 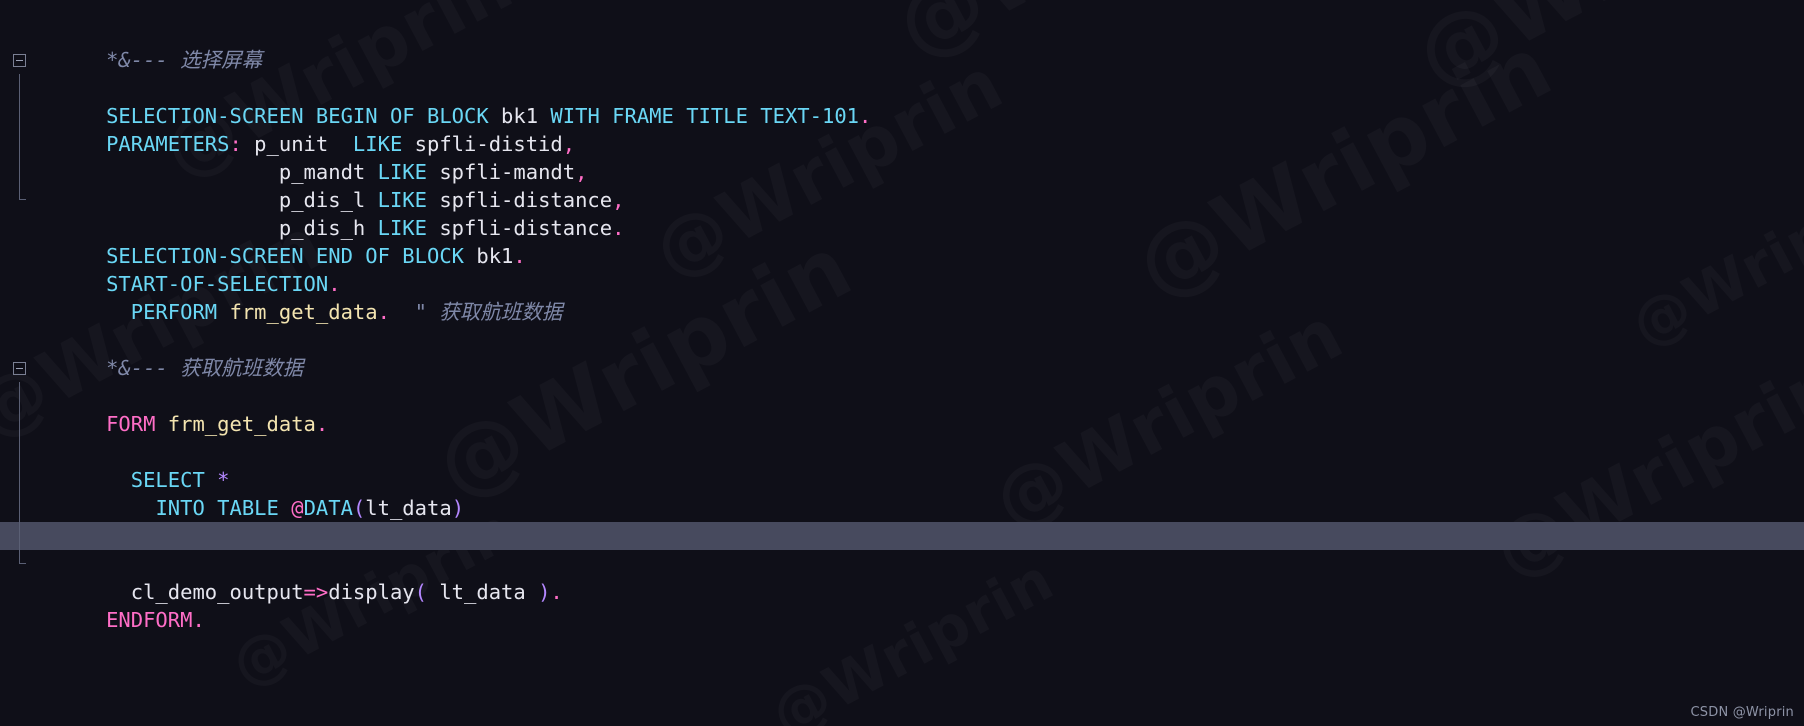 I want to click on code-line: FORM frm_get_data., so click(x=902, y=395).